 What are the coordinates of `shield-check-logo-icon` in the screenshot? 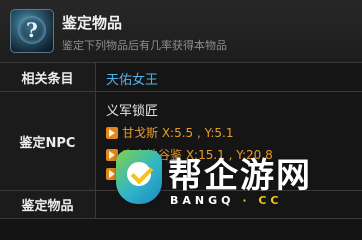 It's located at (139, 177).